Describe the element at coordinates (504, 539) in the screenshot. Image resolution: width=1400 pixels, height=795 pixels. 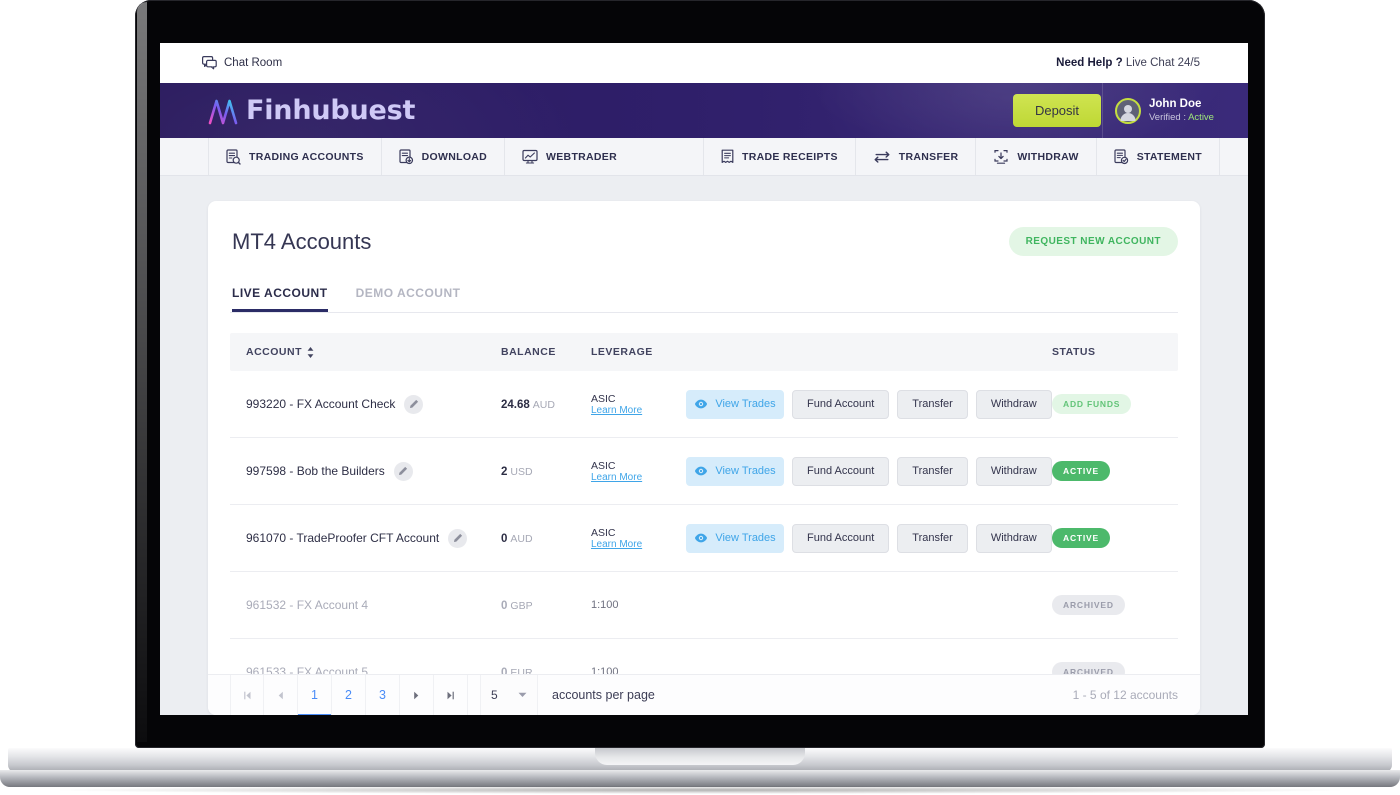
I see `balance-amount: 0` at that location.